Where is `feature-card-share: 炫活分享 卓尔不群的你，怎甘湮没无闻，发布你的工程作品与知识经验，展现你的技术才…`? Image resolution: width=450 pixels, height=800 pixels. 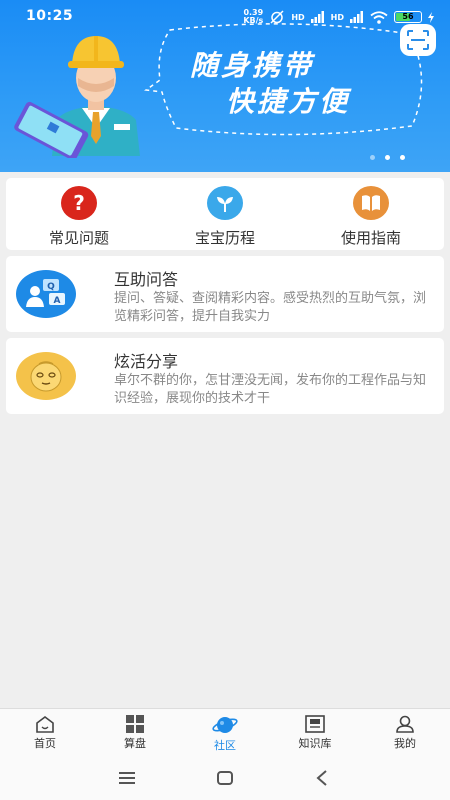
feature-card-share: 炫活分享 卓尔不群的你，怎甘湮没无闻，发布你的工程作品与知识经验，展现你的技术才… is located at coordinates (225, 376).